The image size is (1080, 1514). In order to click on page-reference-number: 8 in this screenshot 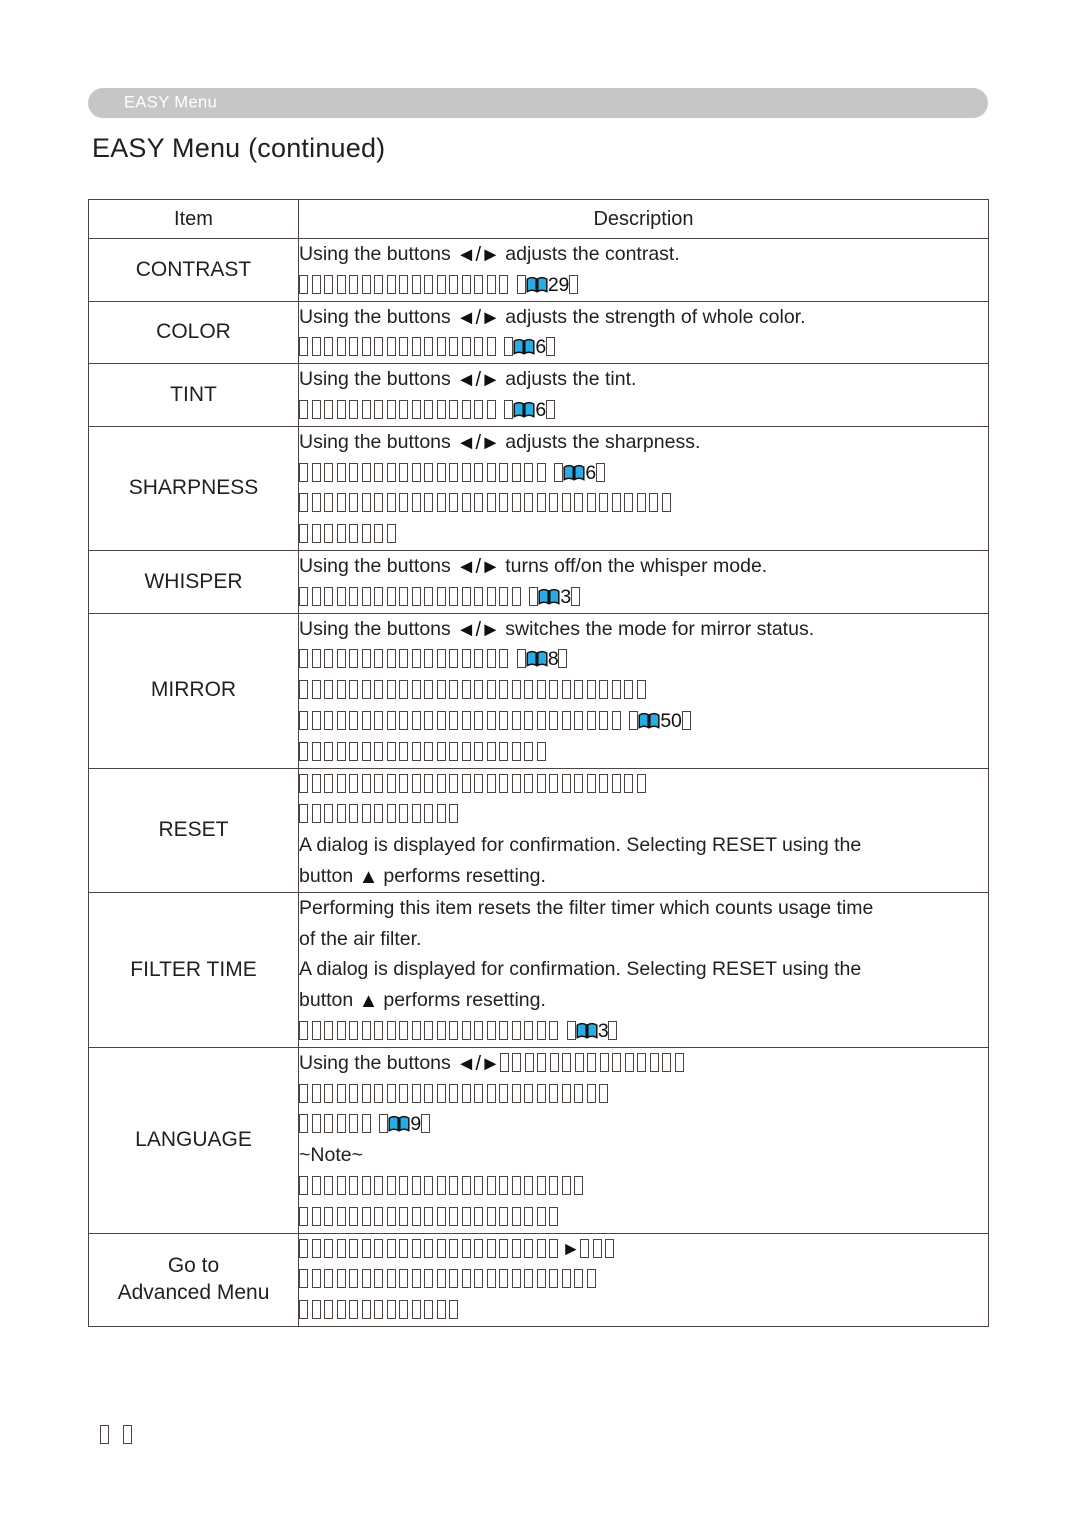, I will do `click(553, 659)`.